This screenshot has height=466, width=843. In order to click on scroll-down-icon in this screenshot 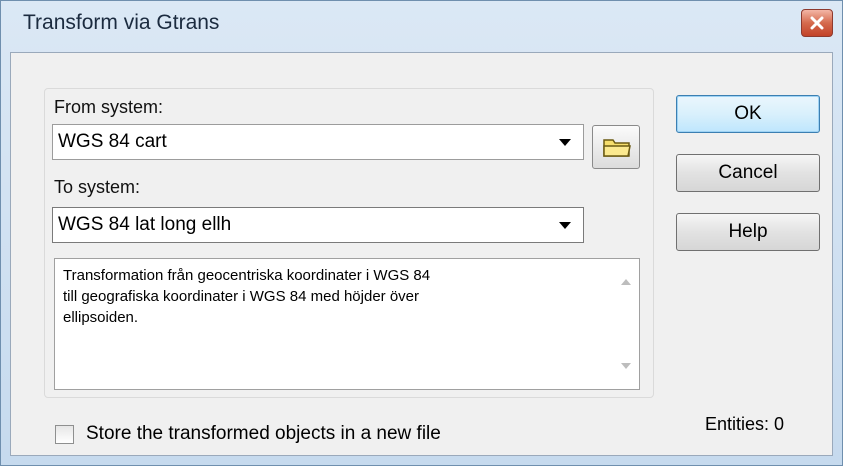, I will do `click(626, 366)`.